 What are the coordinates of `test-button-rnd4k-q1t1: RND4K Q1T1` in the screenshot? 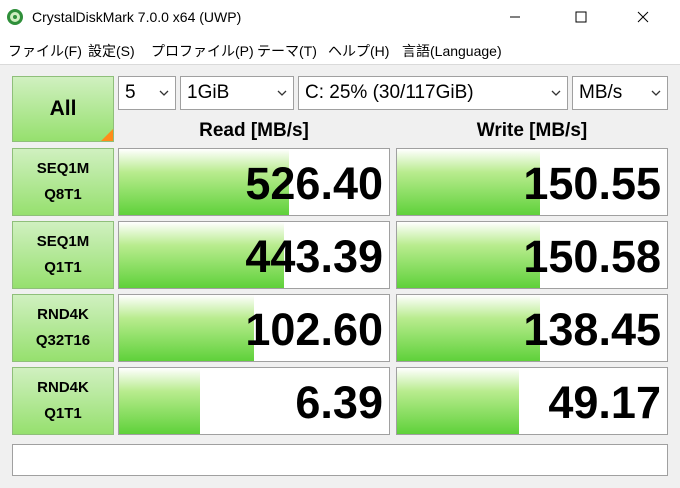 It's located at (63, 401).